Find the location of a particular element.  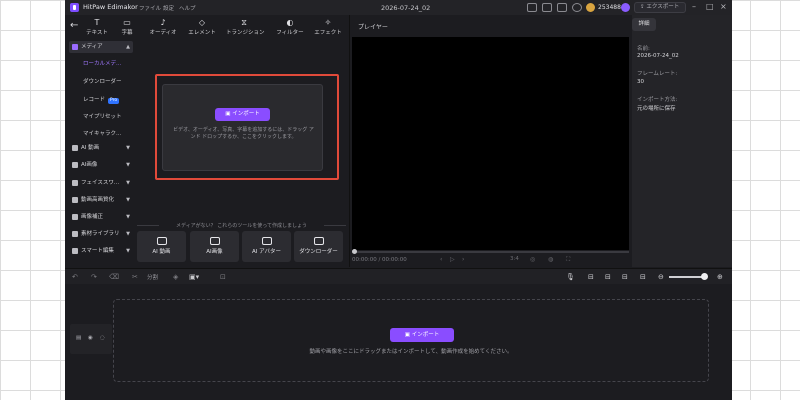

crop-icon: ⊡ is located at coordinates (223, 277).